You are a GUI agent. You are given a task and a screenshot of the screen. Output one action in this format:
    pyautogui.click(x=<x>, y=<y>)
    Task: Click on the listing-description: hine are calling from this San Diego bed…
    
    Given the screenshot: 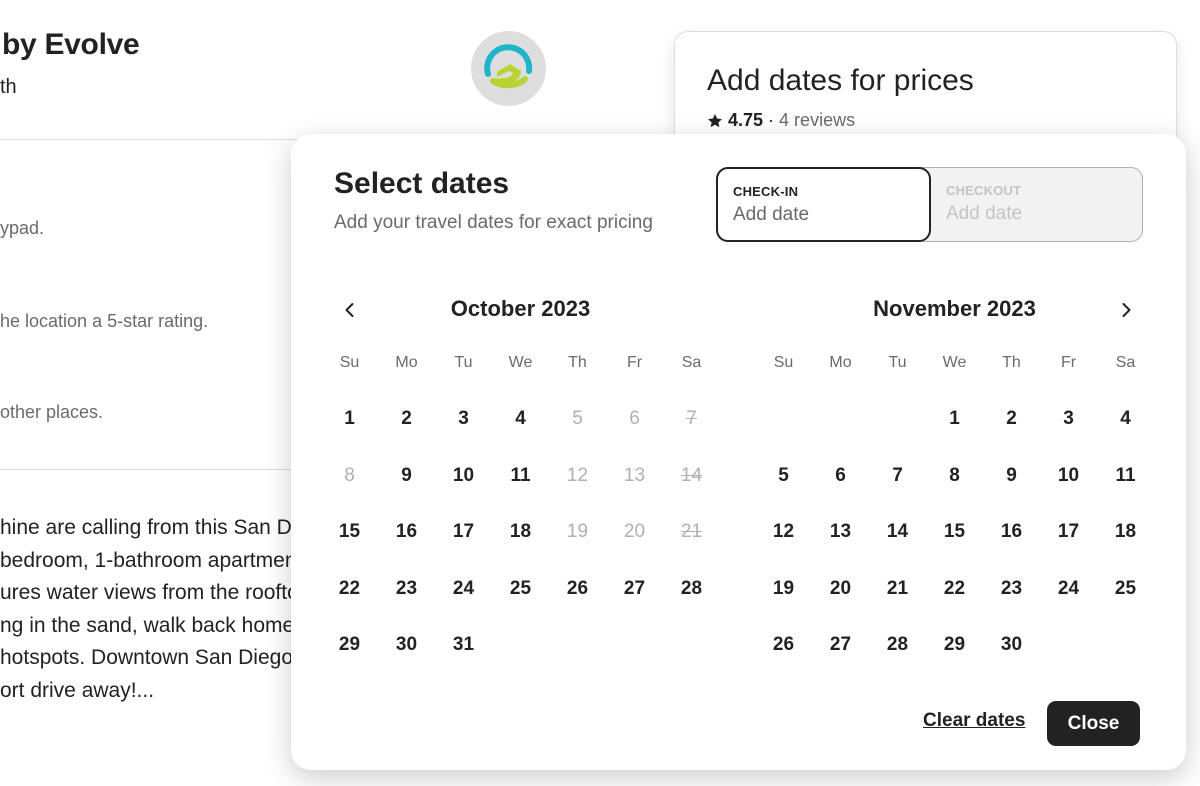 What is the action you would take?
    pyautogui.click(x=150, y=610)
    